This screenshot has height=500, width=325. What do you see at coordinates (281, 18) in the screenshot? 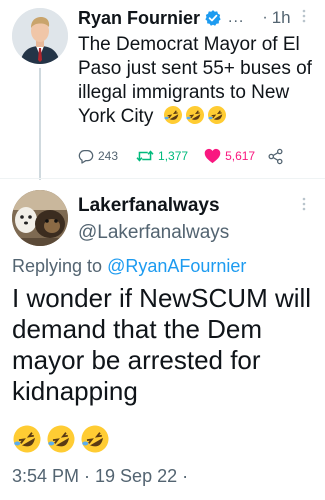
I see `tweet-time: 1h` at bounding box center [281, 18].